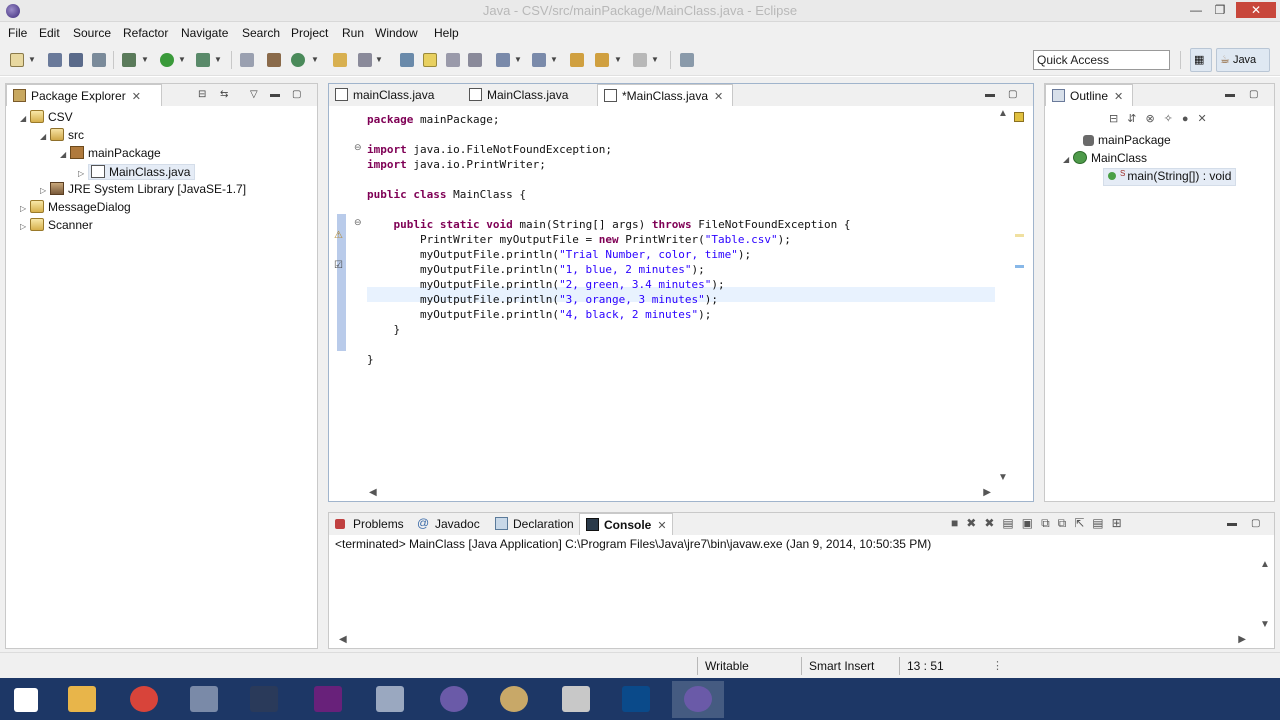 Image resolution: width=1280 pixels, height=720 pixels. I want to click on search-dropdown-icon: ▼, so click(379, 59).